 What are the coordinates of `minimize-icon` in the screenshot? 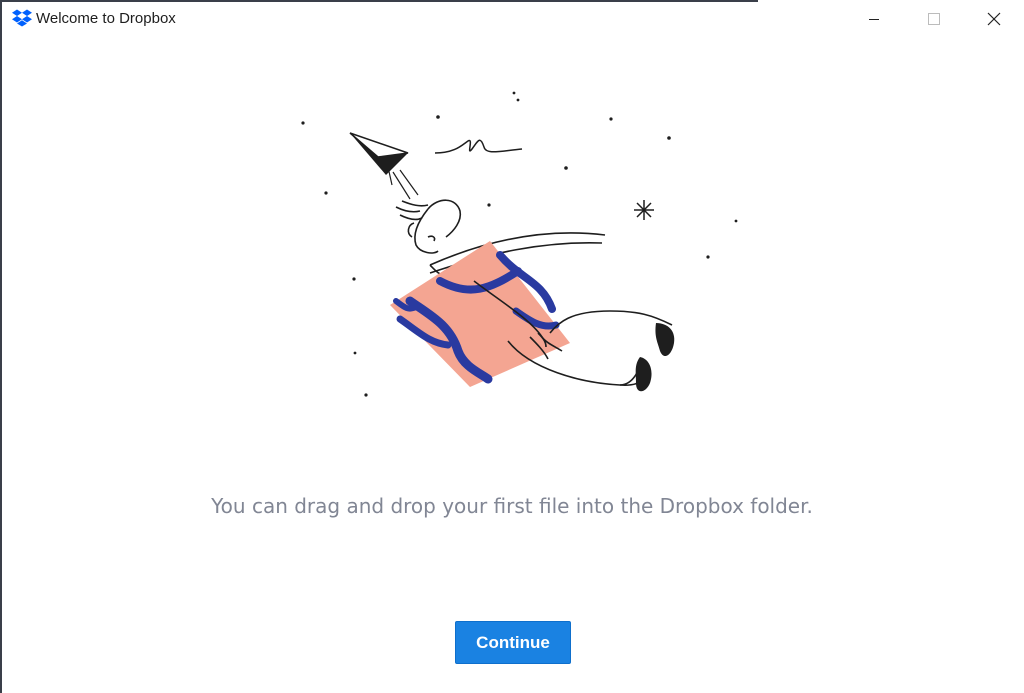 It's located at (874, 19).